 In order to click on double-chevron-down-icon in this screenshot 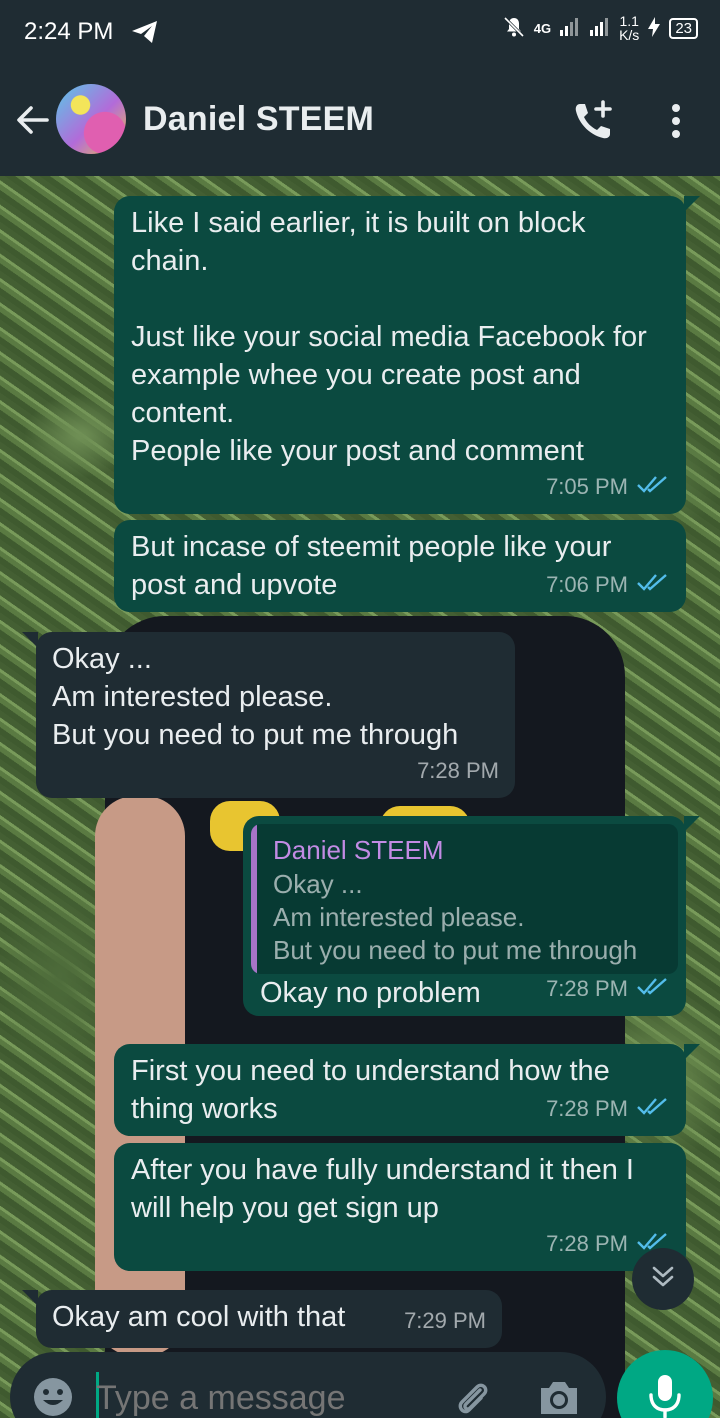, I will do `click(663, 1279)`.